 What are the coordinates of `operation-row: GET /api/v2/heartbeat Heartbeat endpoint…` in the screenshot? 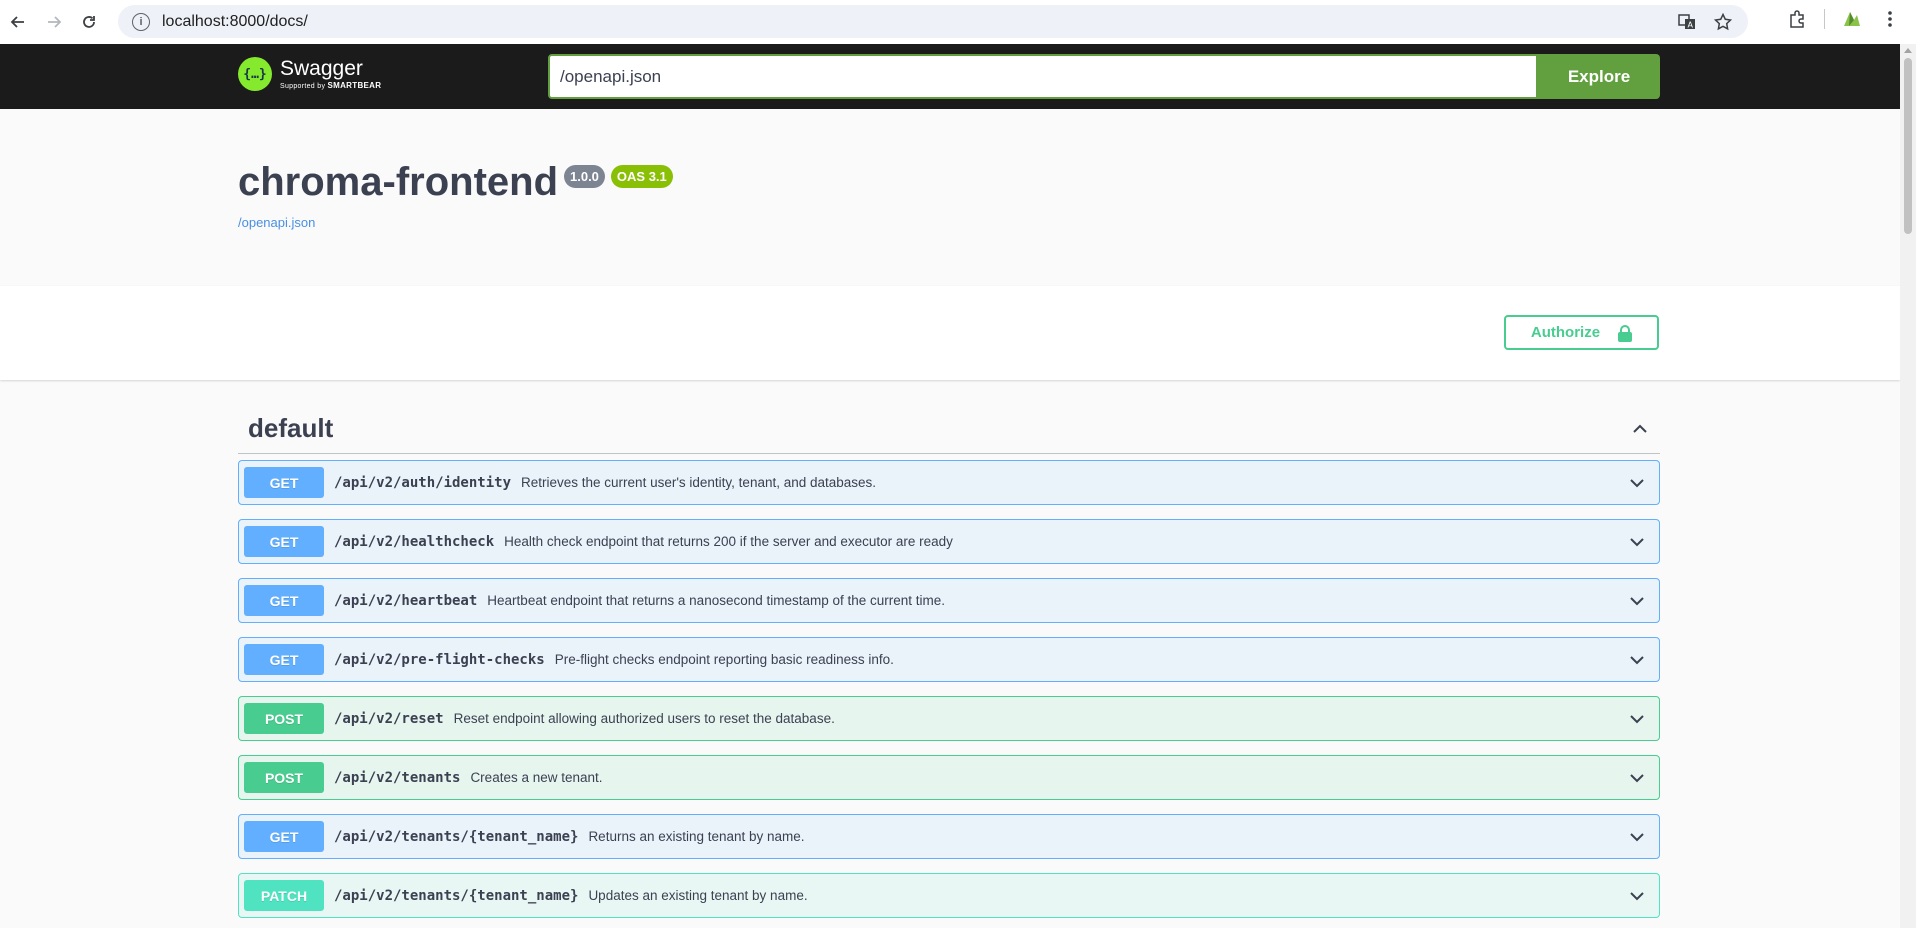 It's located at (949, 600).